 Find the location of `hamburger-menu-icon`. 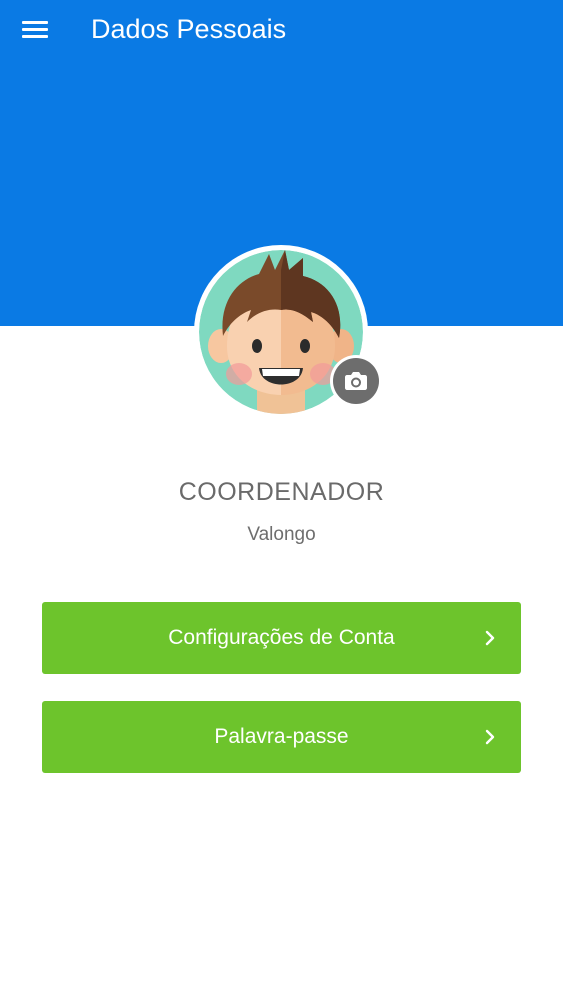

hamburger-menu-icon is located at coordinates (35, 30).